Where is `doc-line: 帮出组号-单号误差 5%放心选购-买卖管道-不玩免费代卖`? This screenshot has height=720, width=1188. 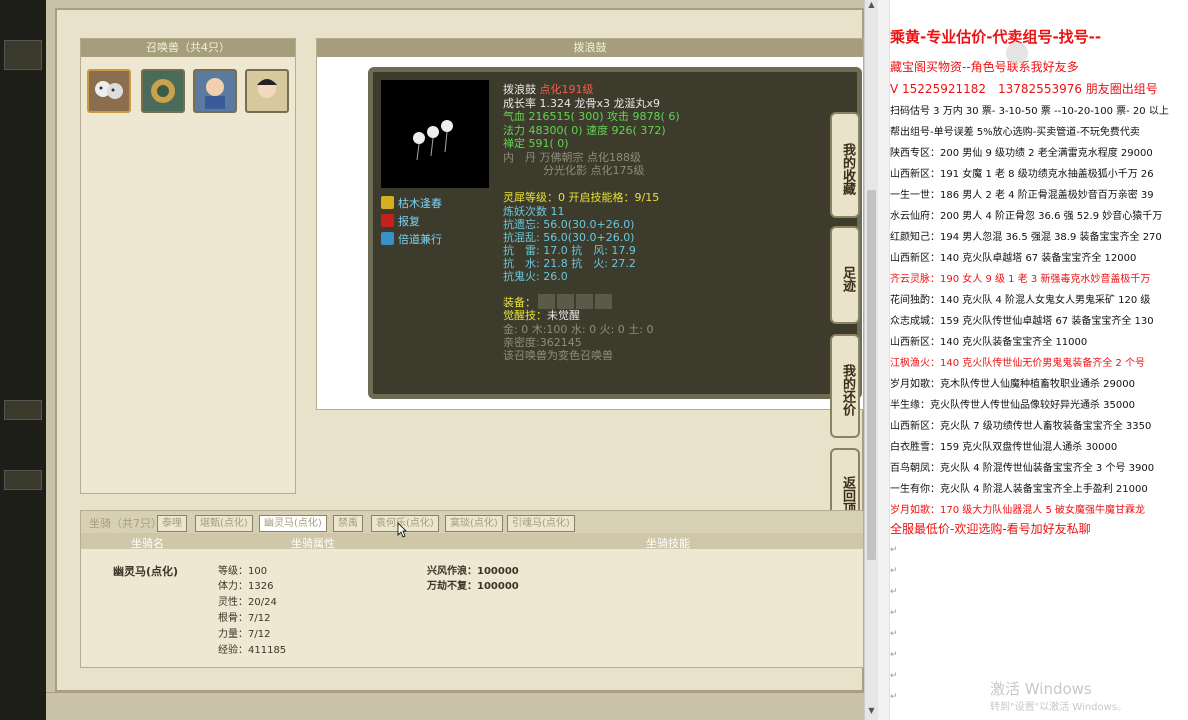
doc-line: 帮出组号-单号误差 5%放心选购-买卖管道-不玩免费代卖 is located at coordinates (1015, 132).